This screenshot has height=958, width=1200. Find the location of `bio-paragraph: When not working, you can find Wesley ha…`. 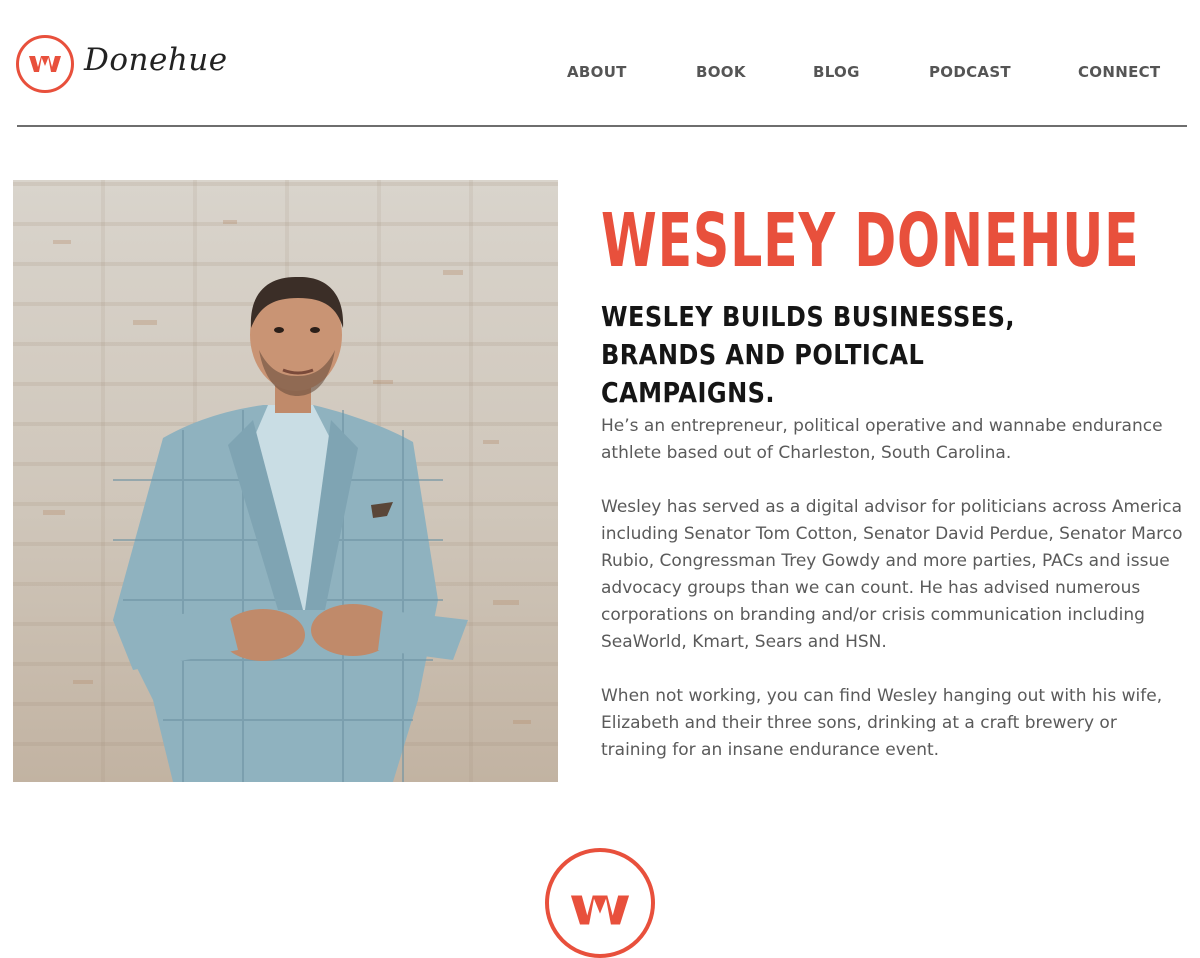

bio-paragraph: When not working, you can find Wesley ha… is located at coordinates (882, 723).